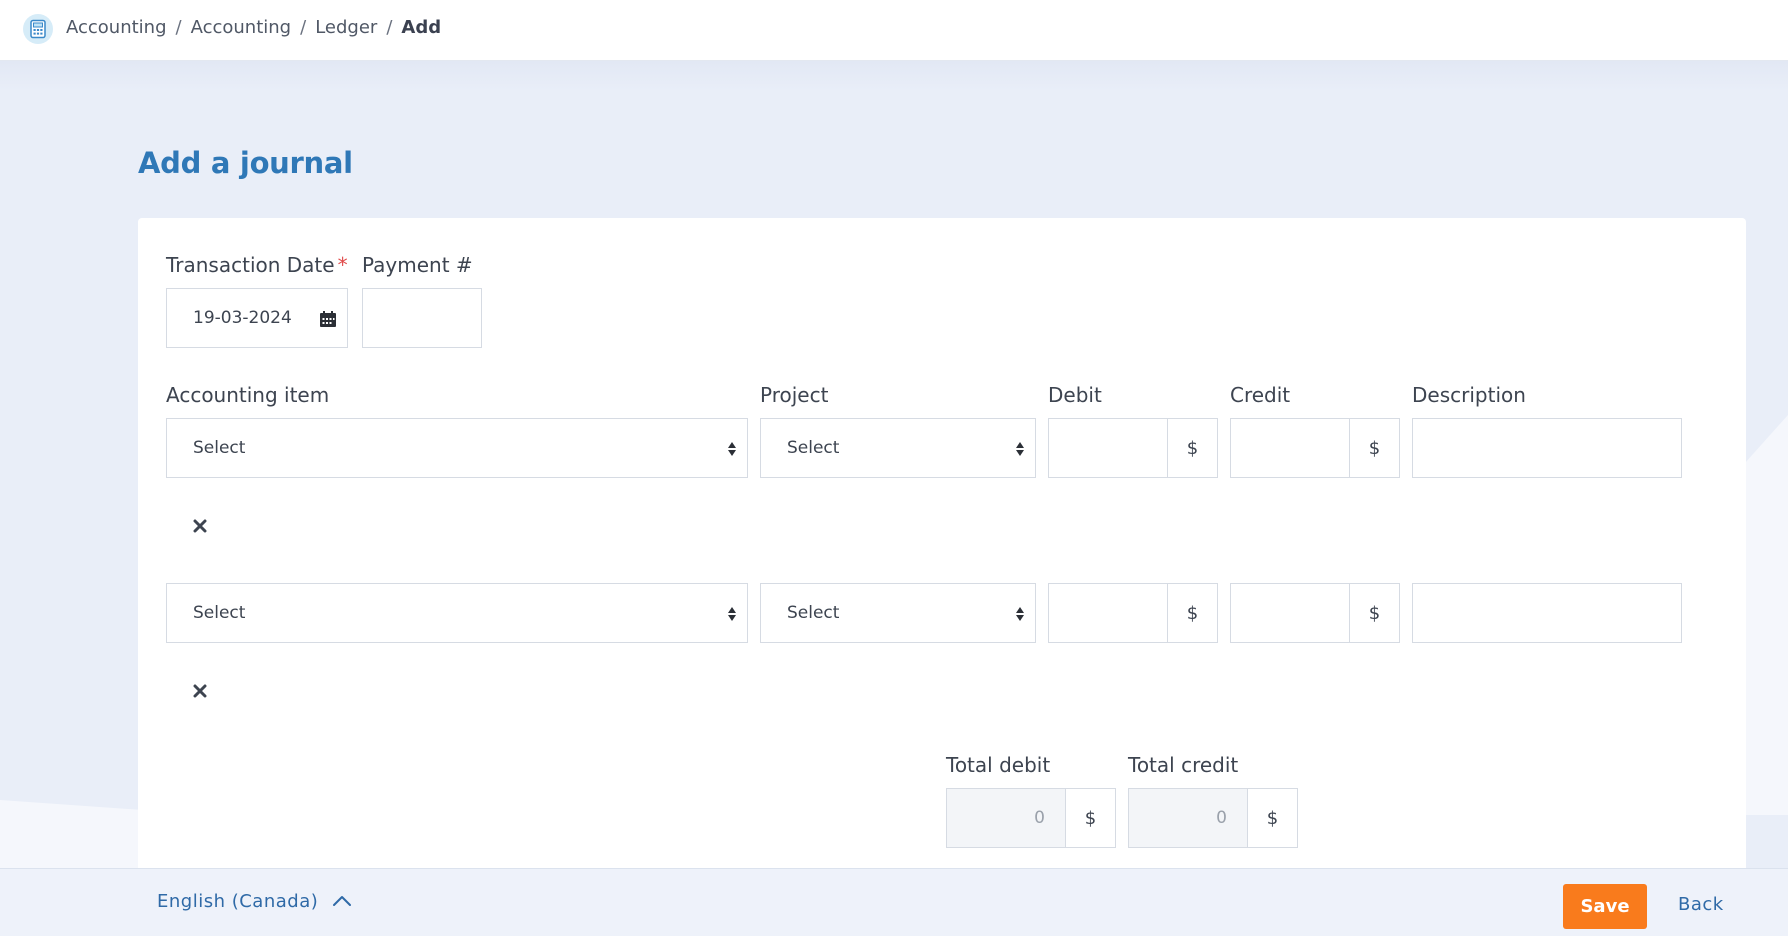 This screenshot has height=936, width=1788. Describe the element at coordinates (342, 265) in the screenshot. I see `required-marker: *` at that location.